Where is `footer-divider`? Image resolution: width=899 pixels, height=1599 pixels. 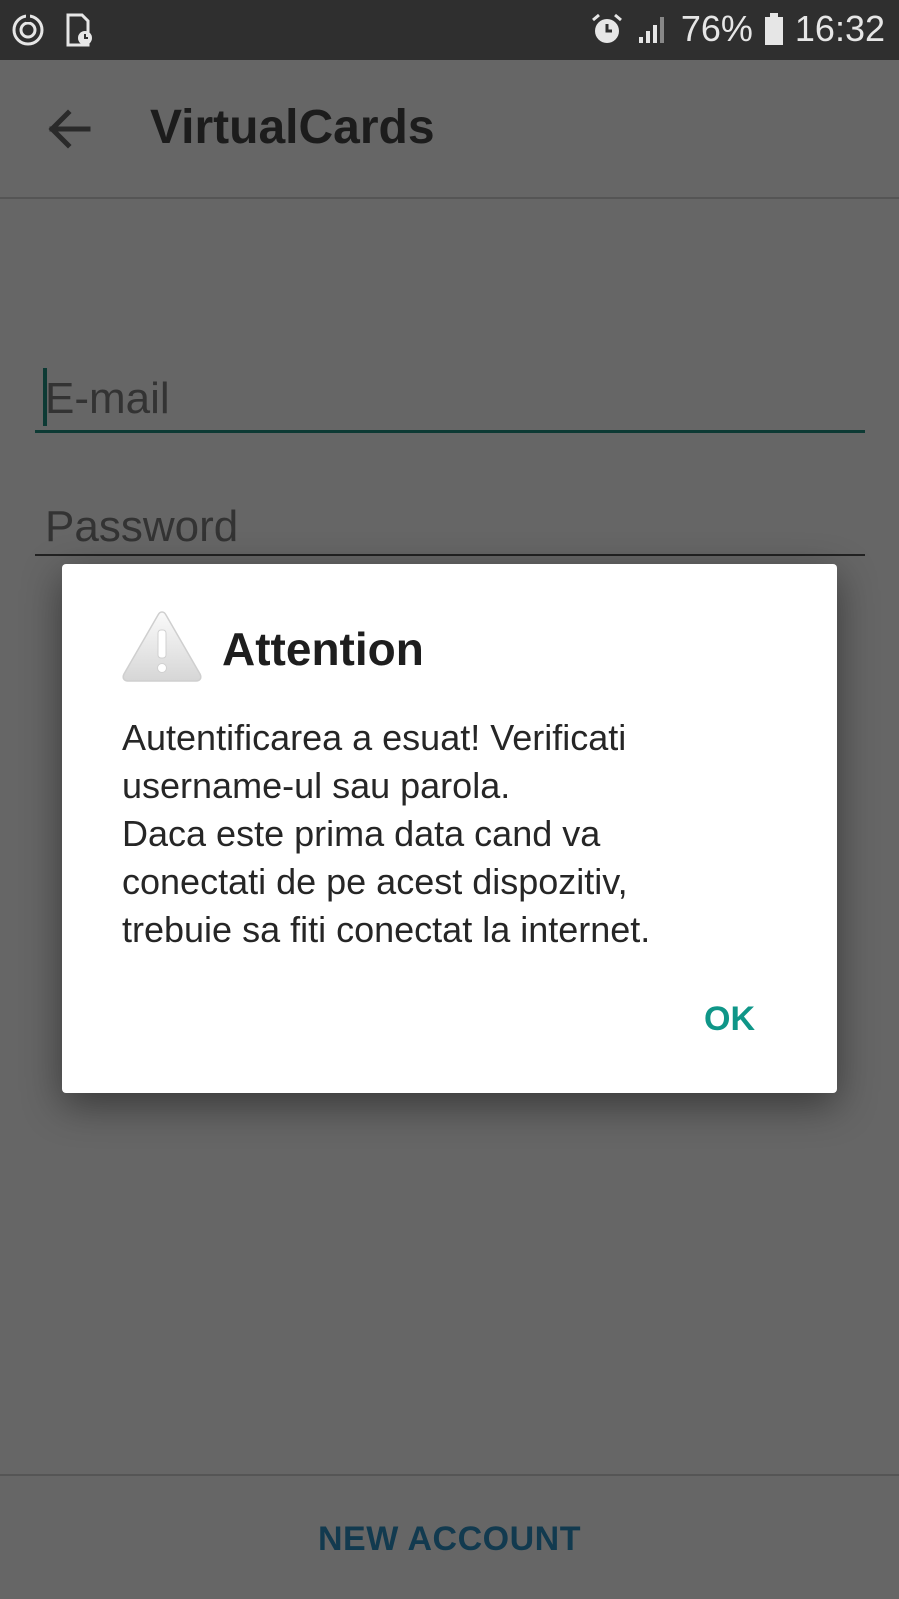
footer-divider is located at coordinates (449, 1475).